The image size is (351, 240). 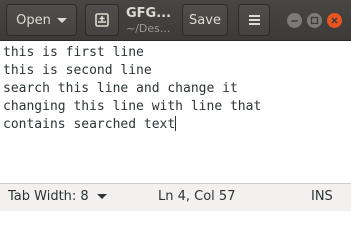 I want to click on menu-button, so click(x=254, y=20).